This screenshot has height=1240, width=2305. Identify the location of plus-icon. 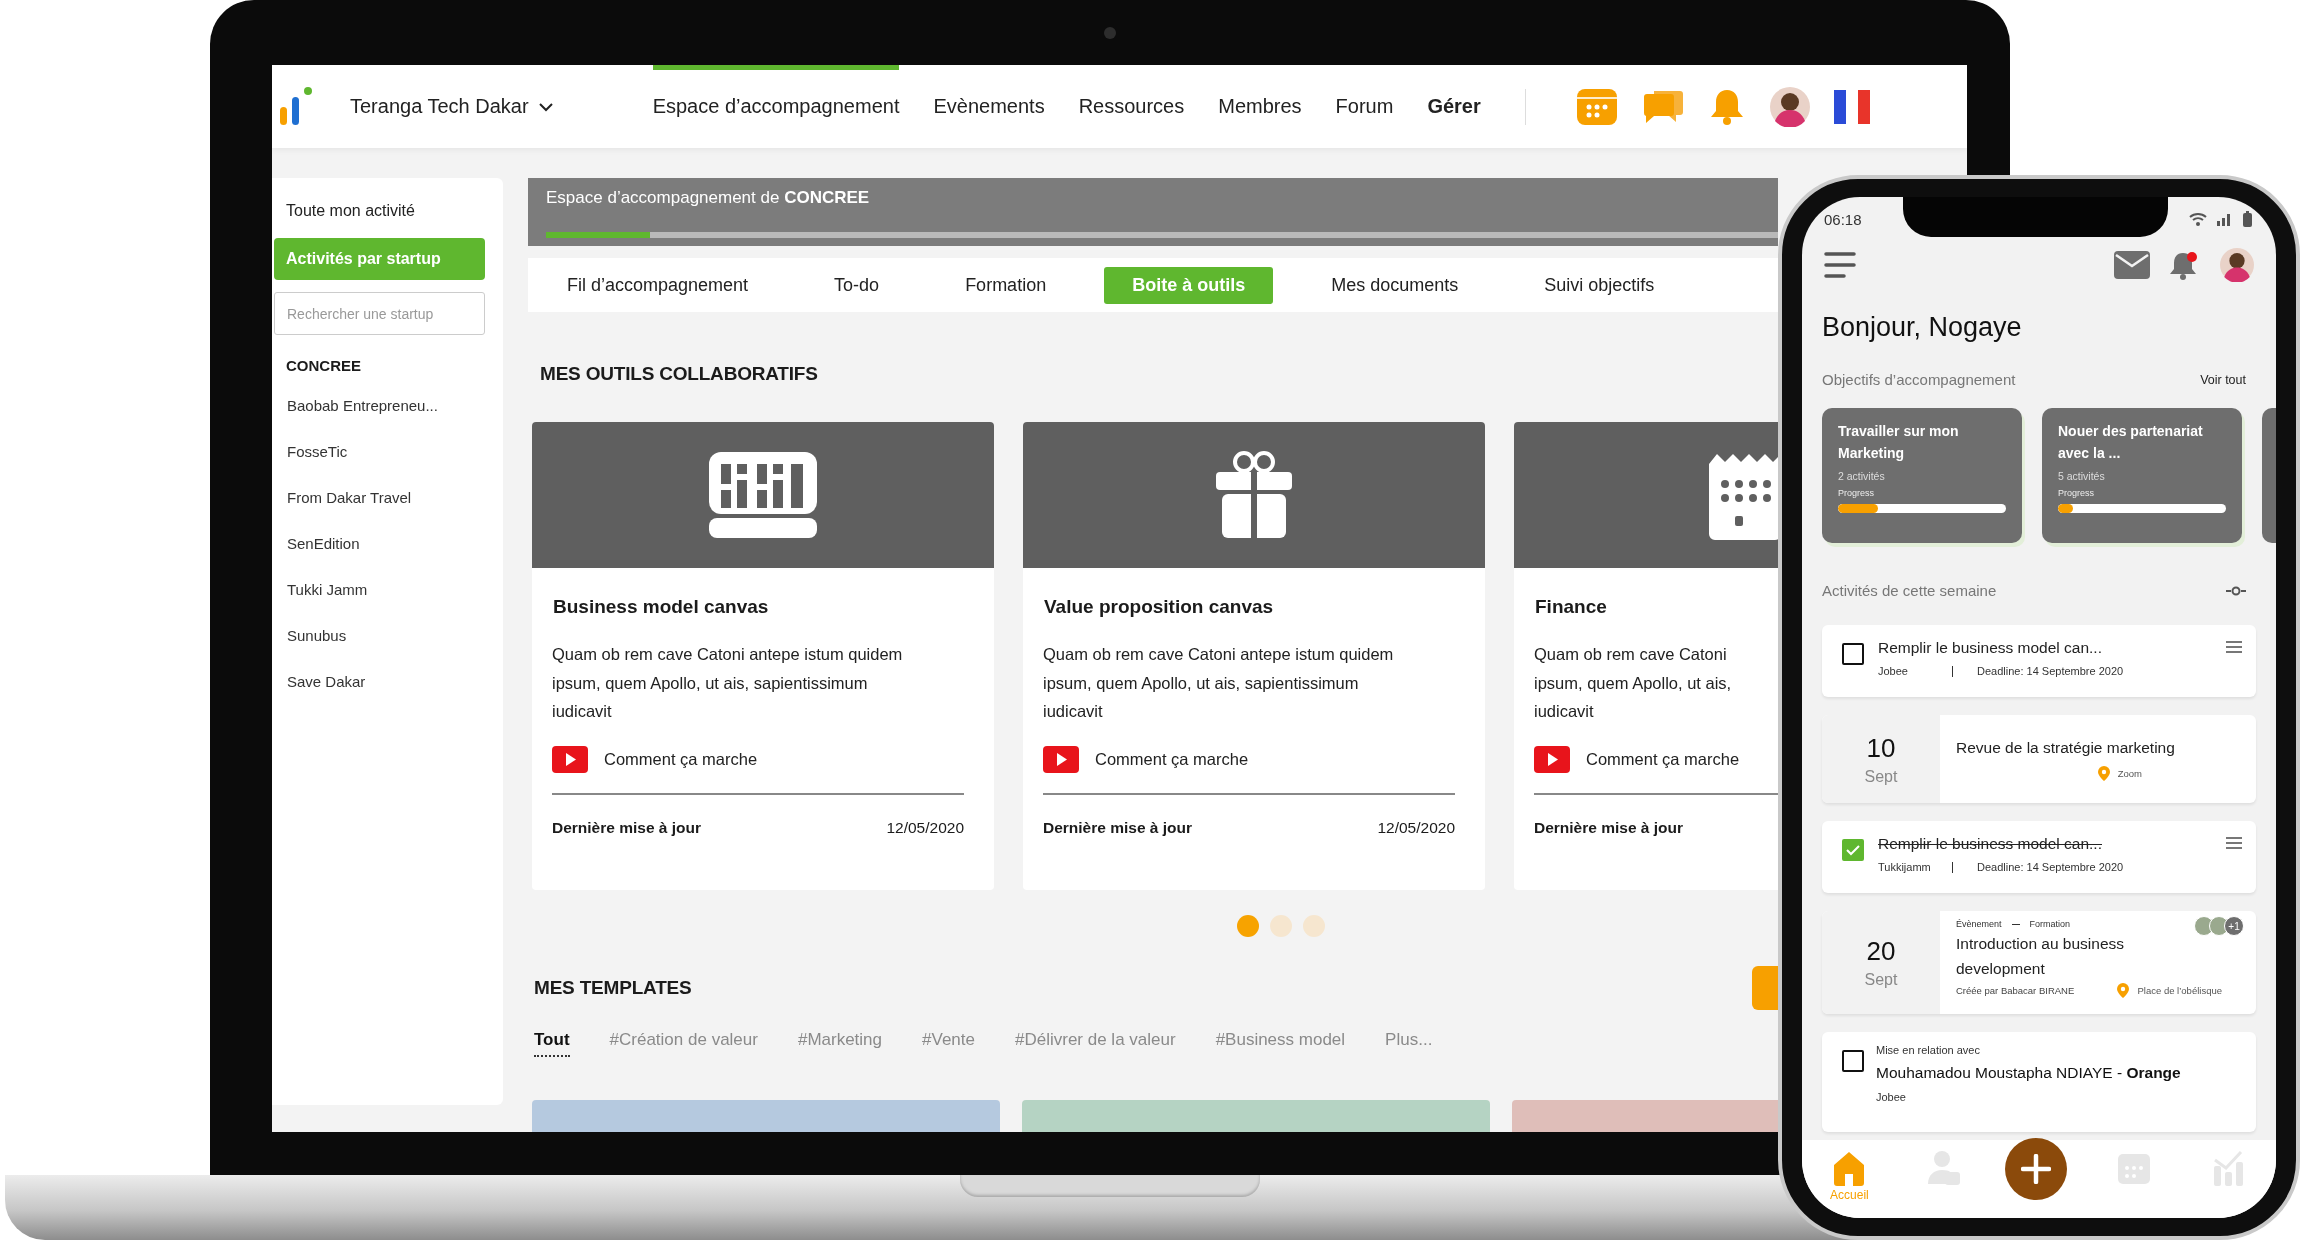
(2036, 1169).